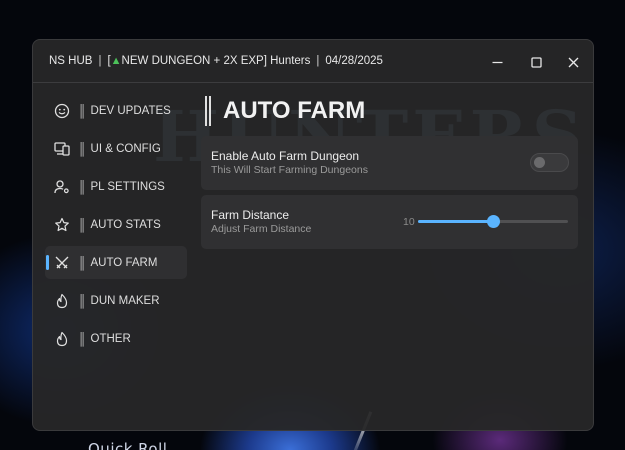  Describe the element at coordinates (127, 186) in the screenshot. I see `sidebar-item-label: PL SETTINGS` at that location.